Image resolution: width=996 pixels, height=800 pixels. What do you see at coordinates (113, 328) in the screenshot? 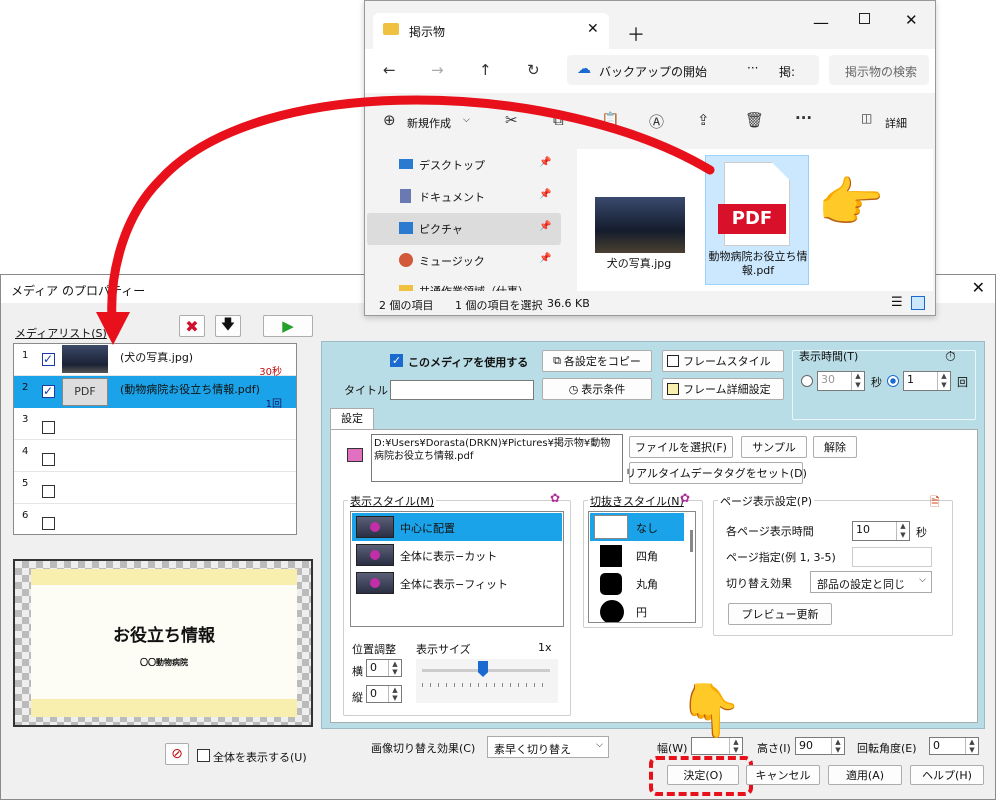
I see `drag-arrow-head` at bounding box center [113, 328].